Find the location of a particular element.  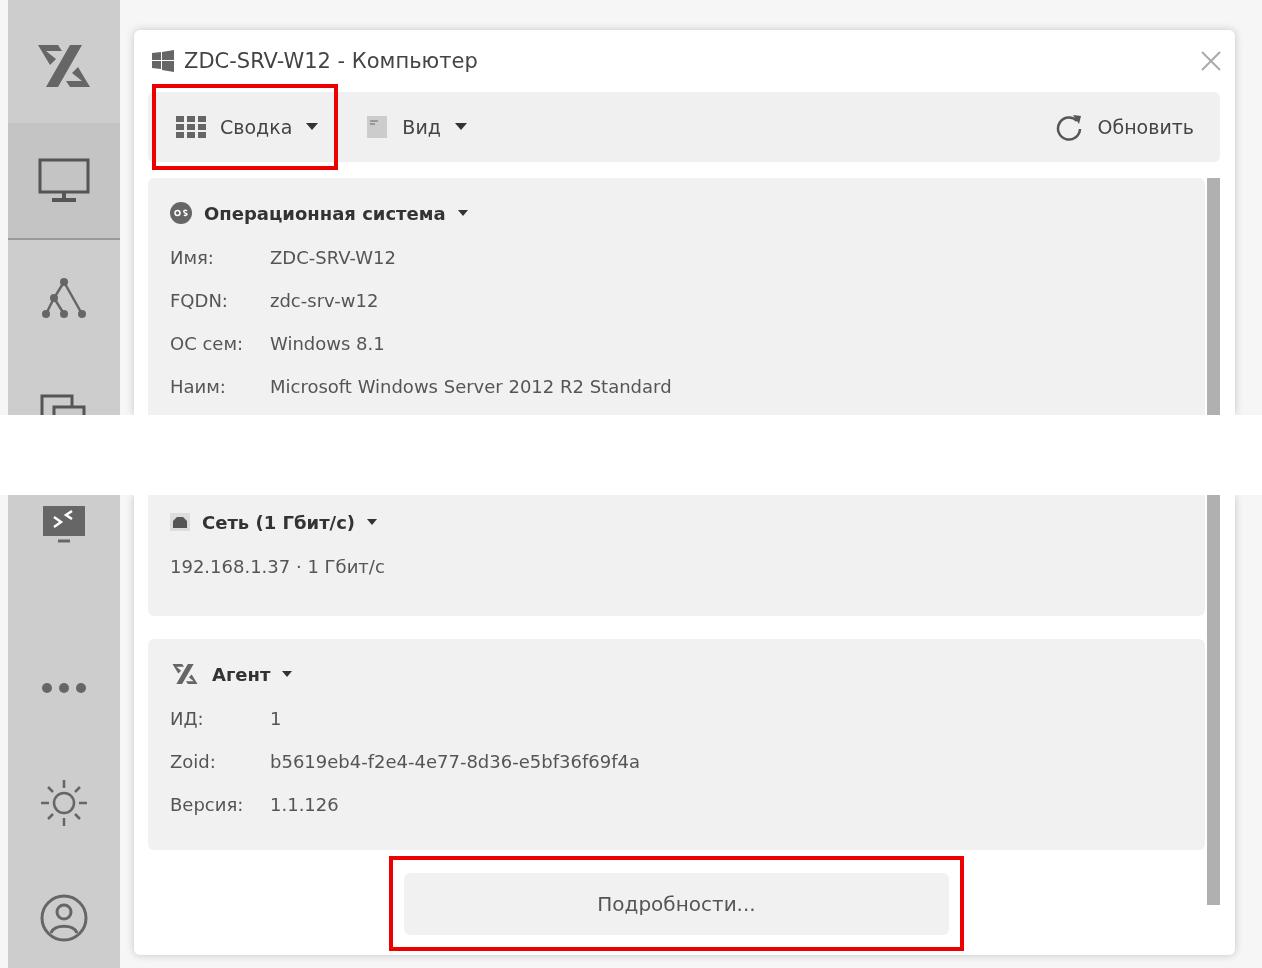

monitor-icon is located at coordinates (64, 180).